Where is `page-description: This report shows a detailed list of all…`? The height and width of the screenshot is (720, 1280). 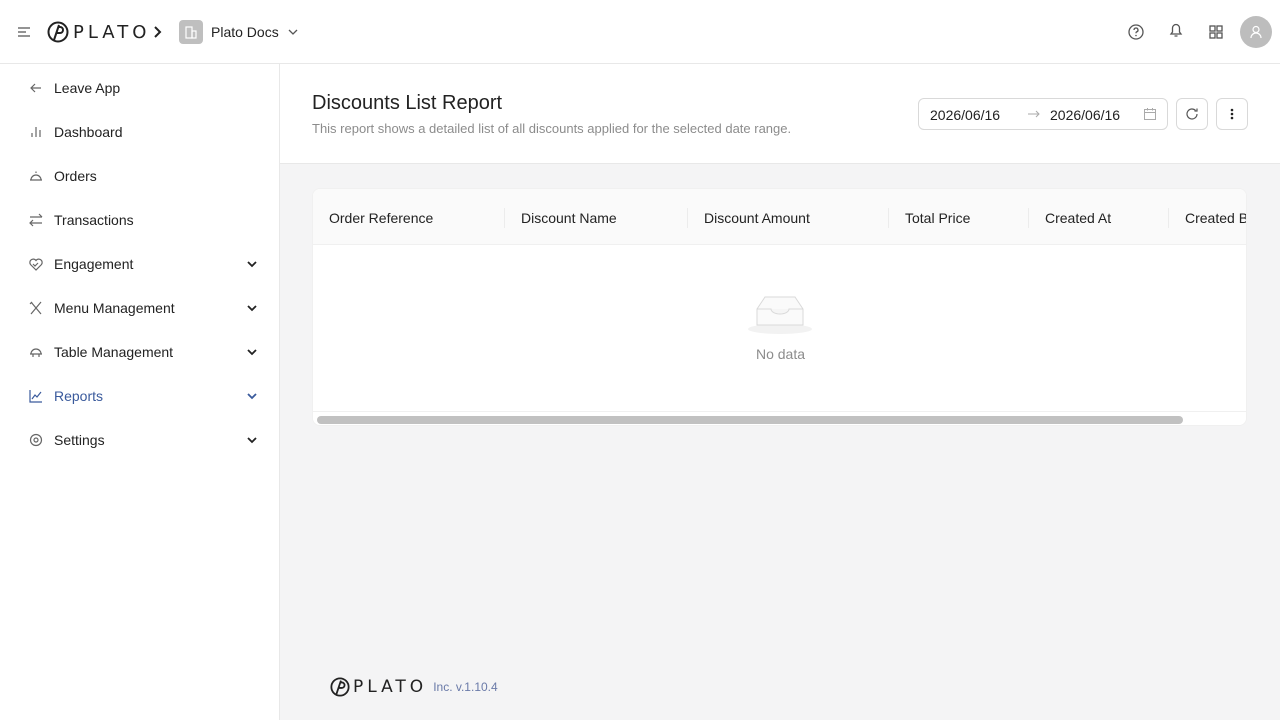
page-description: This report shows a detailed list of all… is located at coordinates (552, 128).